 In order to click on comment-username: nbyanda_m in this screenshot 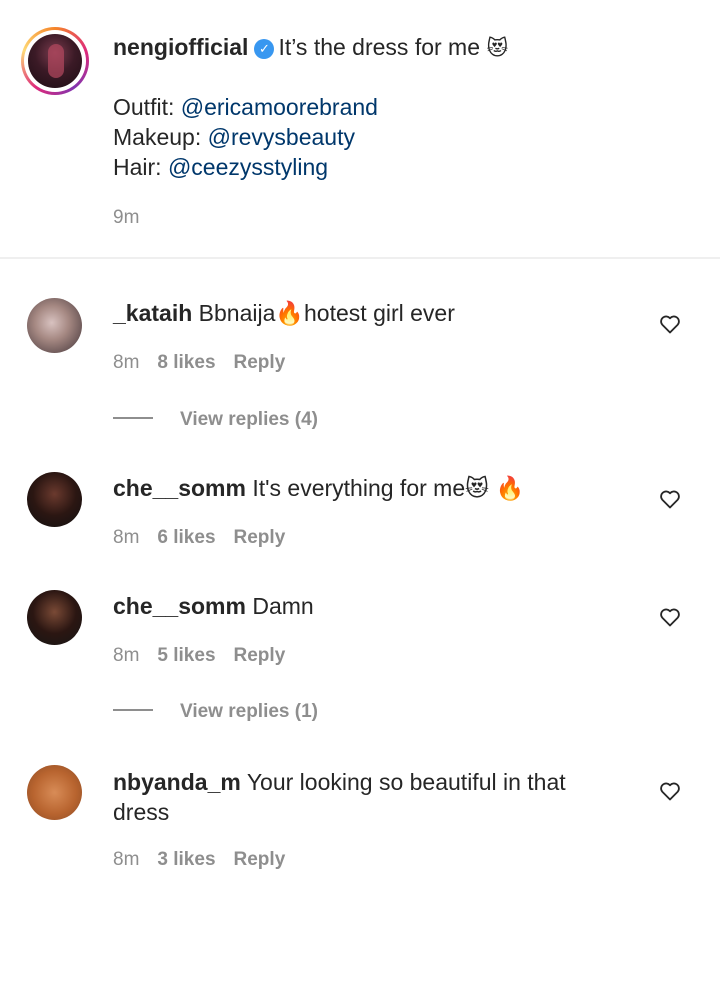, I will do `click(177, 782)`.